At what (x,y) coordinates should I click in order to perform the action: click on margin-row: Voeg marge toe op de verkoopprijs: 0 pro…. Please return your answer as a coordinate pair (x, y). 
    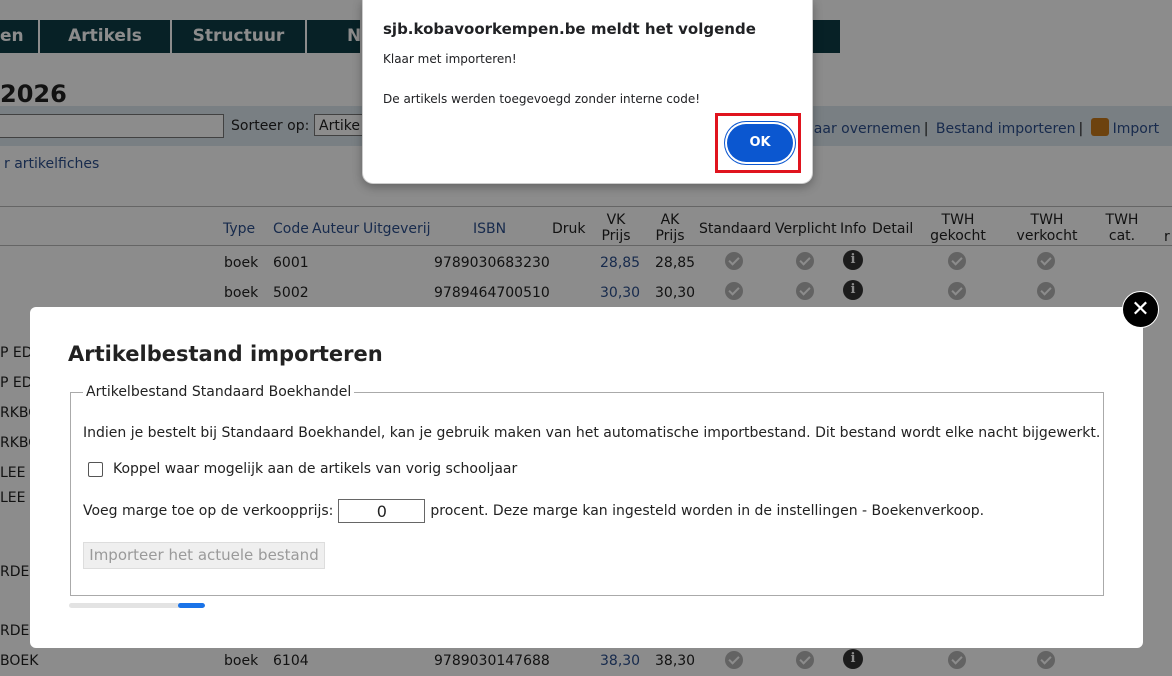
    Looking at the image, I should click on (533, 511).